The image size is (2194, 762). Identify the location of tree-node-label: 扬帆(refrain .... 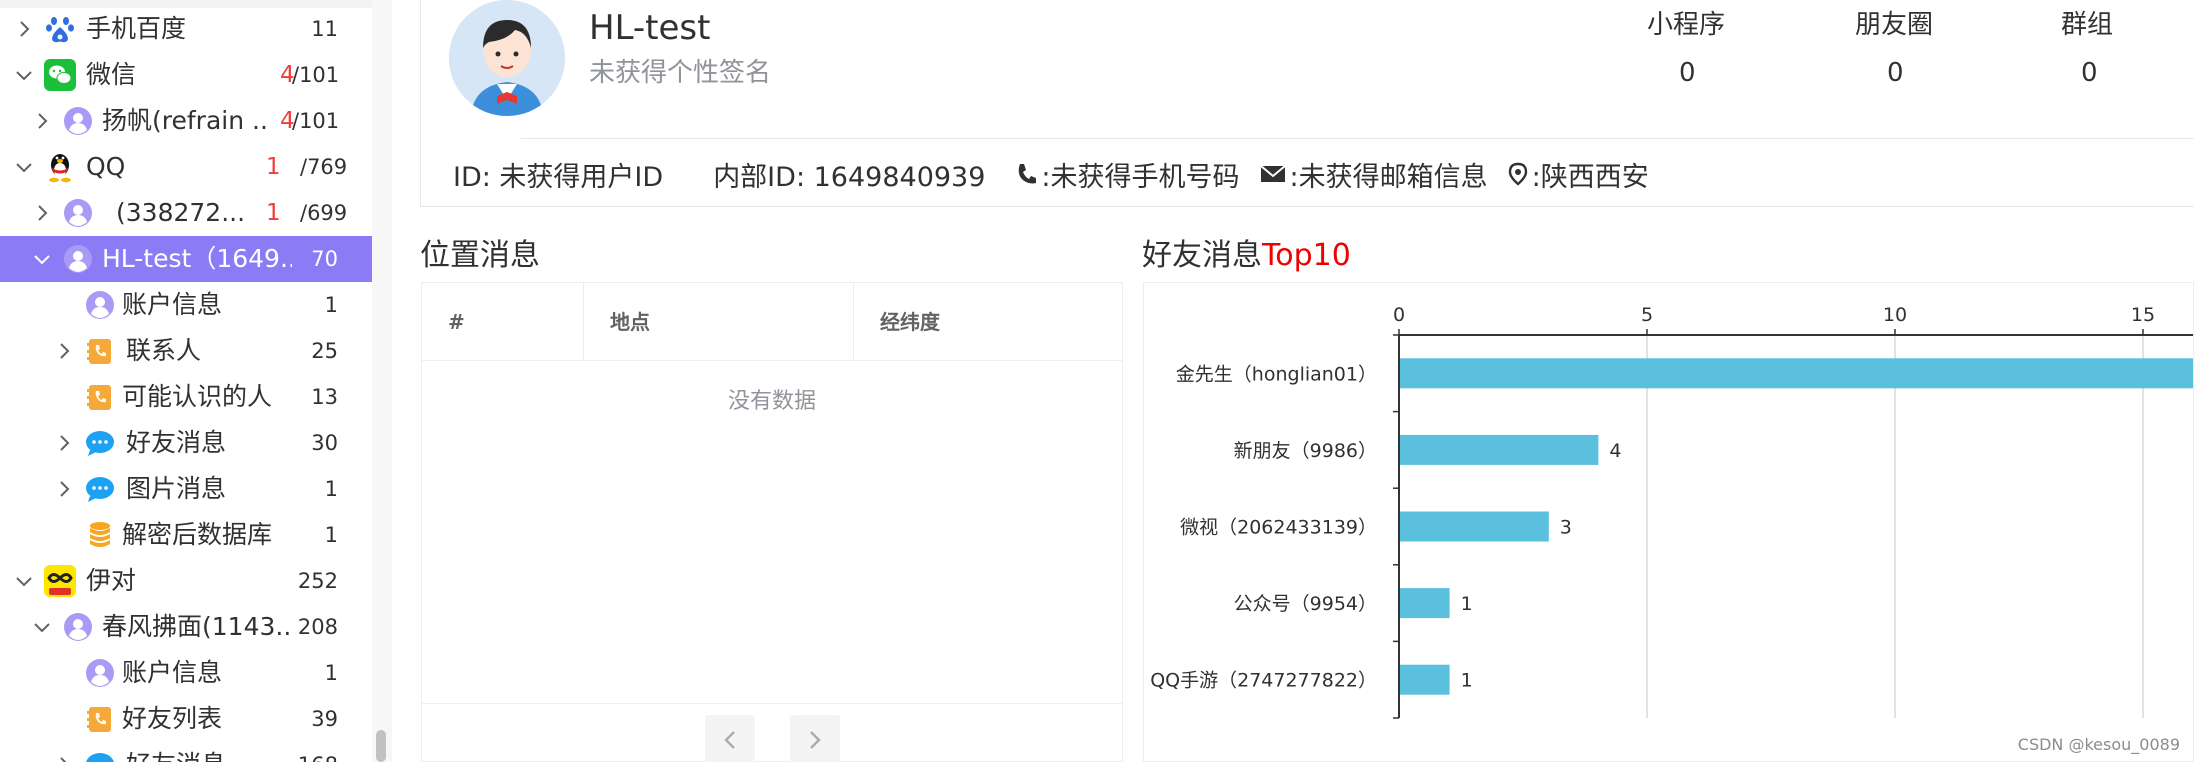
(186, 120).